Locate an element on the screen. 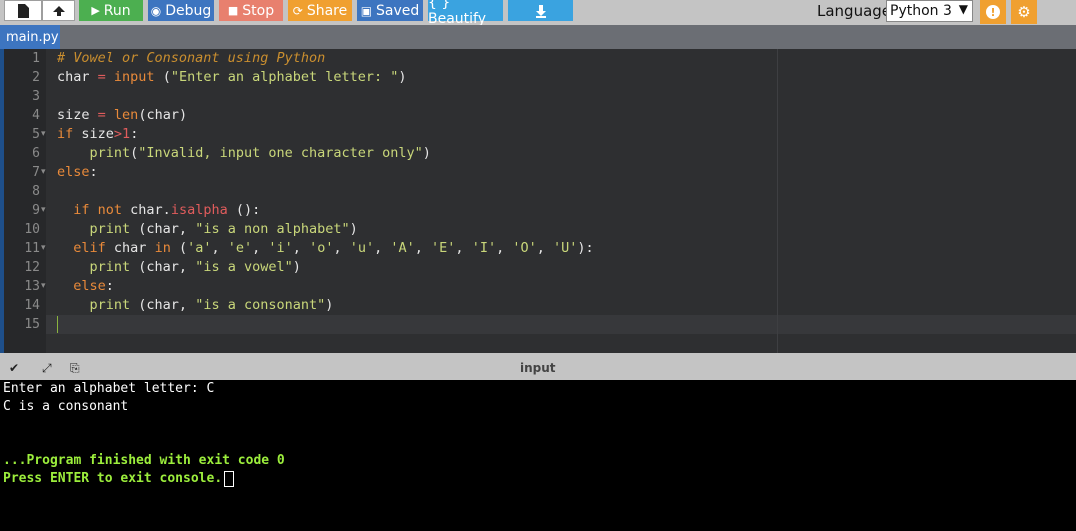 This screenshot has width=1076, height=531. line-number: 13 is located at coordinates (32, 286).